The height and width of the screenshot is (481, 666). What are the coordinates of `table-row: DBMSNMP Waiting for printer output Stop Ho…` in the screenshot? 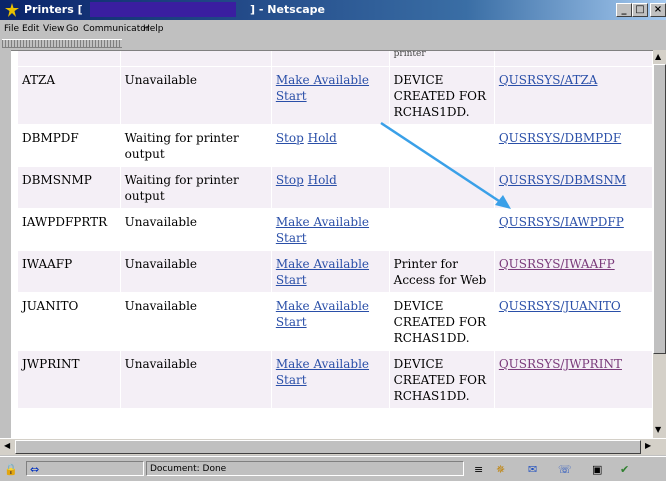 It's located at (335, 187).